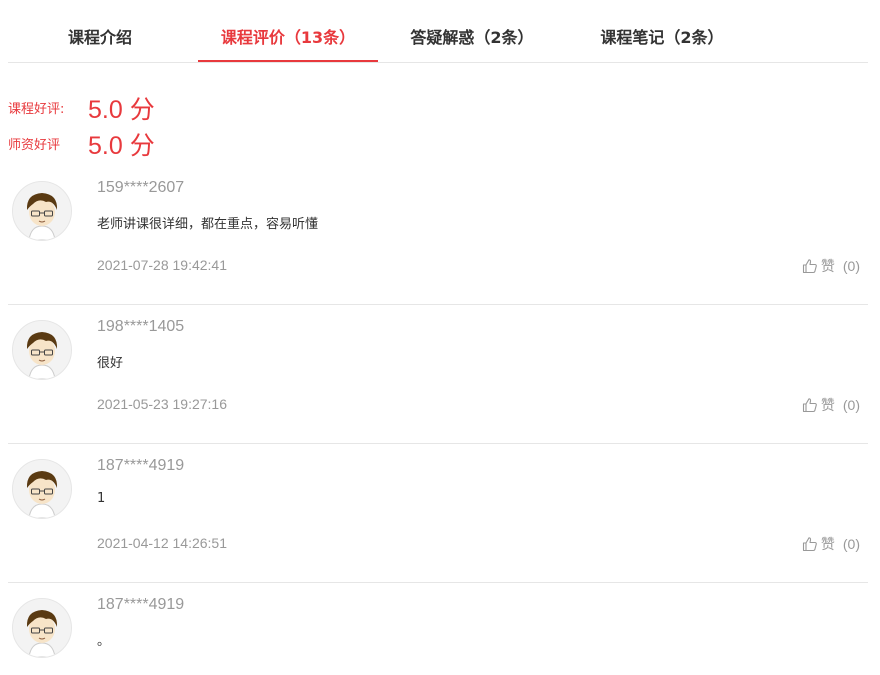 The height and width of the screenshot is (675, 880). Describe the element at coordinates (36, 109) in the screenshot. I see `course-rating-label: 课程好评:` at that location.